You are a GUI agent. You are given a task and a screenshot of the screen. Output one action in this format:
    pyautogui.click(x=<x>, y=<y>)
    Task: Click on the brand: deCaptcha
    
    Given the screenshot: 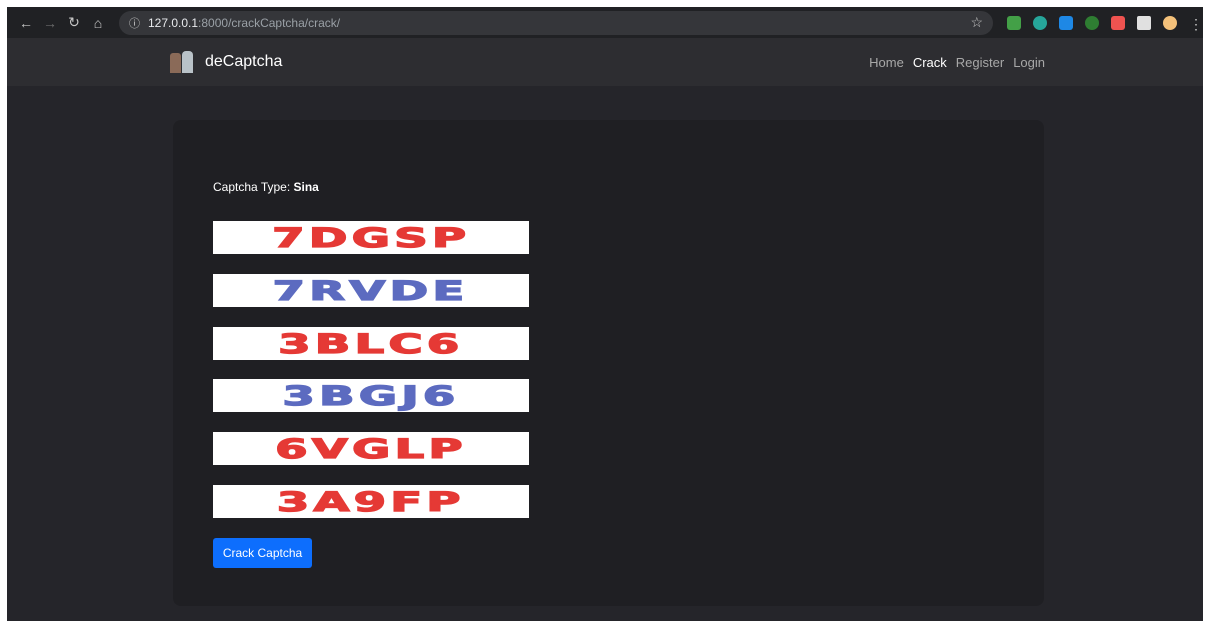 What is the action you would take?
    pyautogui.click(x=226, y=62)
    